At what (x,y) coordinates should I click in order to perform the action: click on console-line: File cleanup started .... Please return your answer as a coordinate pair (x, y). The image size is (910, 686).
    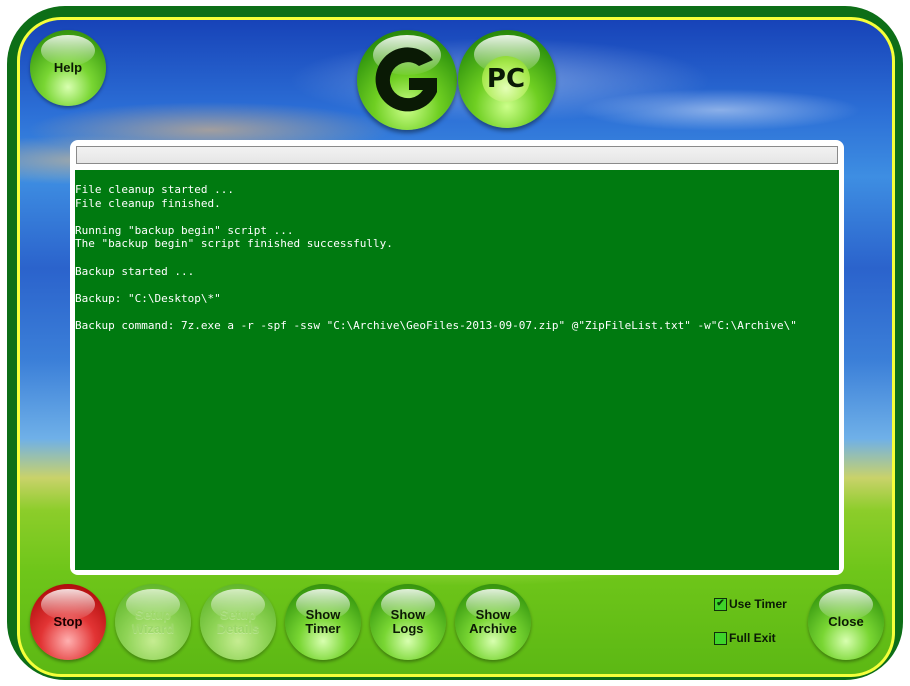
    Looking at the image, I should click on (154, 189).